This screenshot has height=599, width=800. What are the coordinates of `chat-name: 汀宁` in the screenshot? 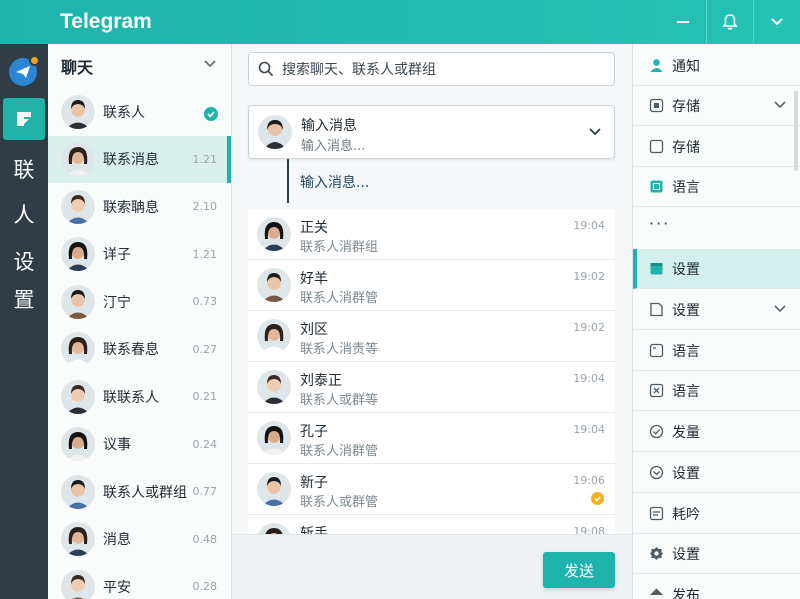 It's located at (117, 302).